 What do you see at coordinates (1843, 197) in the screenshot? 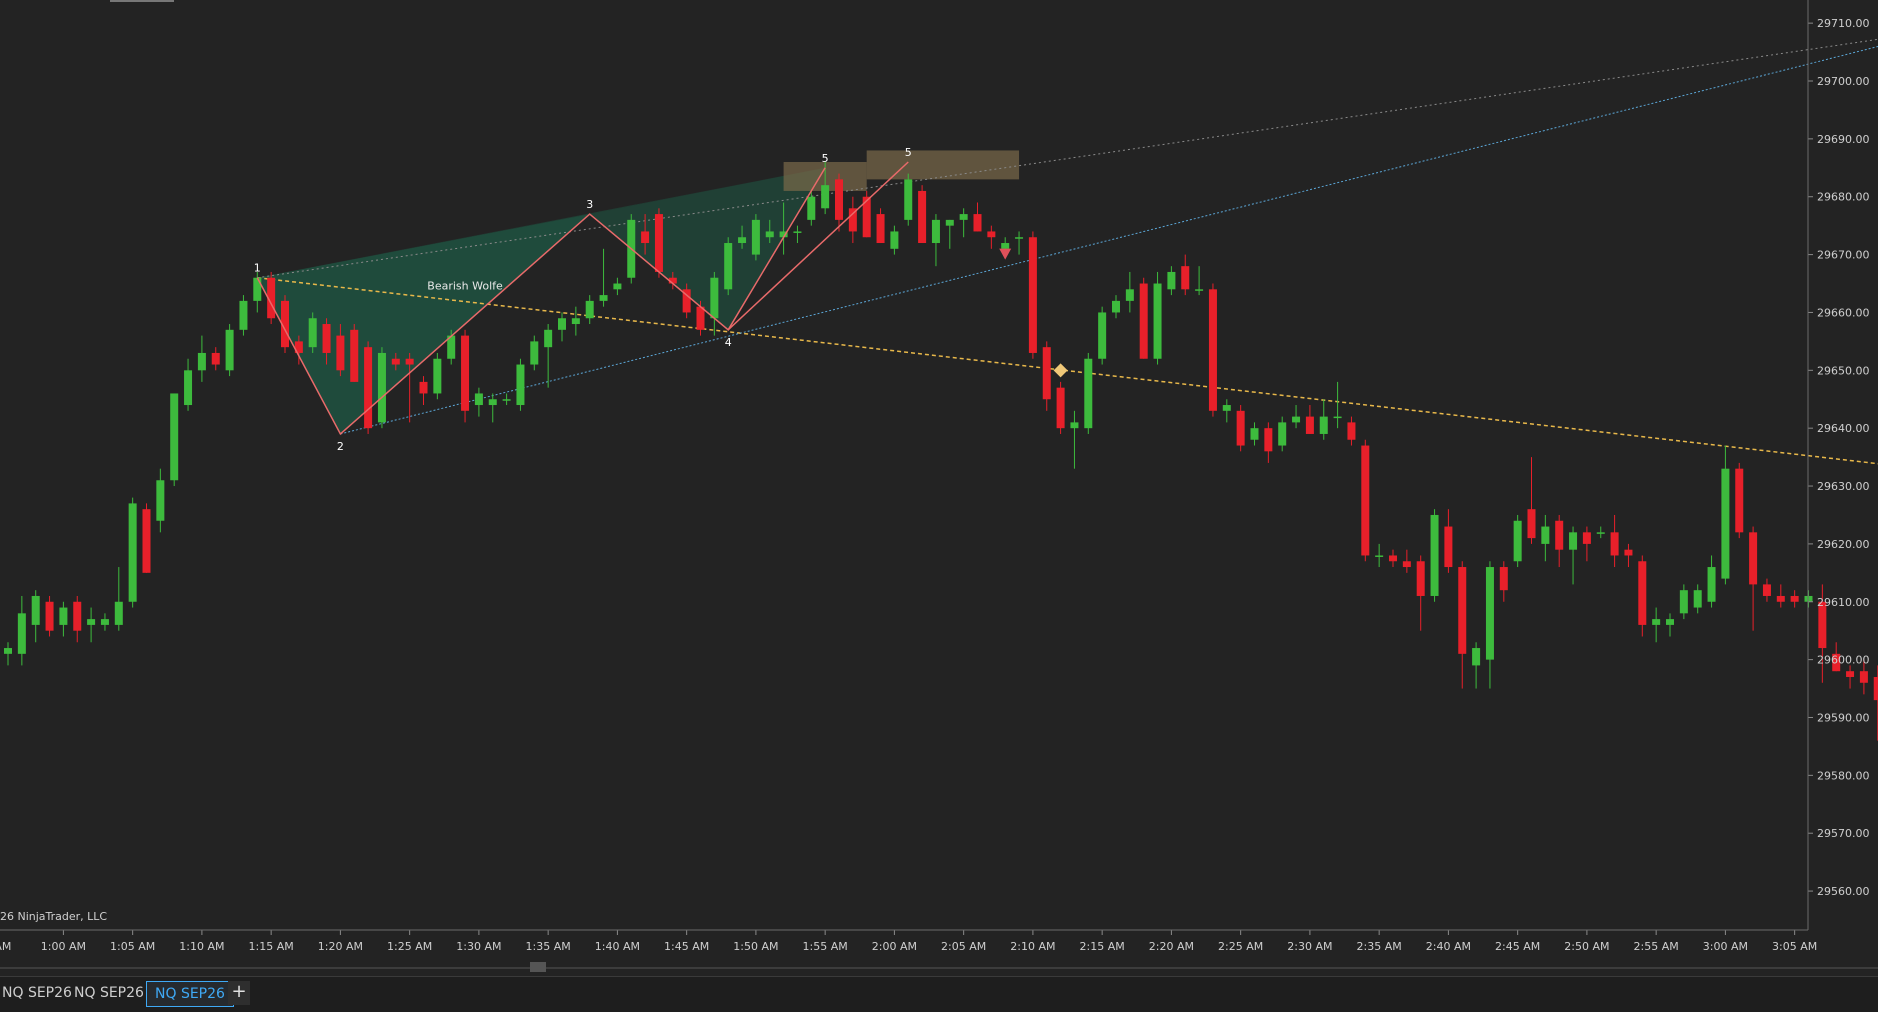
I see `y-tick-label: 29680.00` at bounding box center [1843, 197].